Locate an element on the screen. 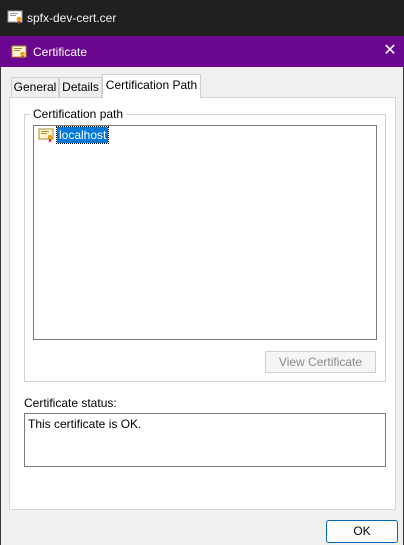 This screenshot has width=404, height=545. tab-details-label: Details is located at coordinates (80, 87).